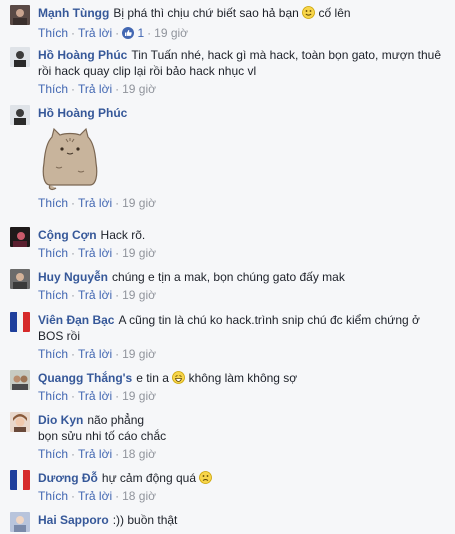 Image resolution: width=455 pixels, height=534 pixels. I want to click on comment-actions: Thích · Trả lời · 1 · 19 giờ, so click(240, 33).